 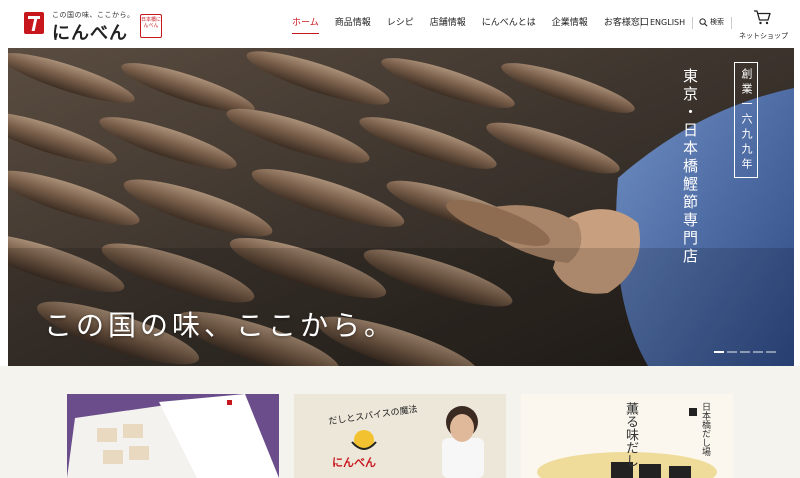 I want to click on slider-dots, so click(x=745, y=352).